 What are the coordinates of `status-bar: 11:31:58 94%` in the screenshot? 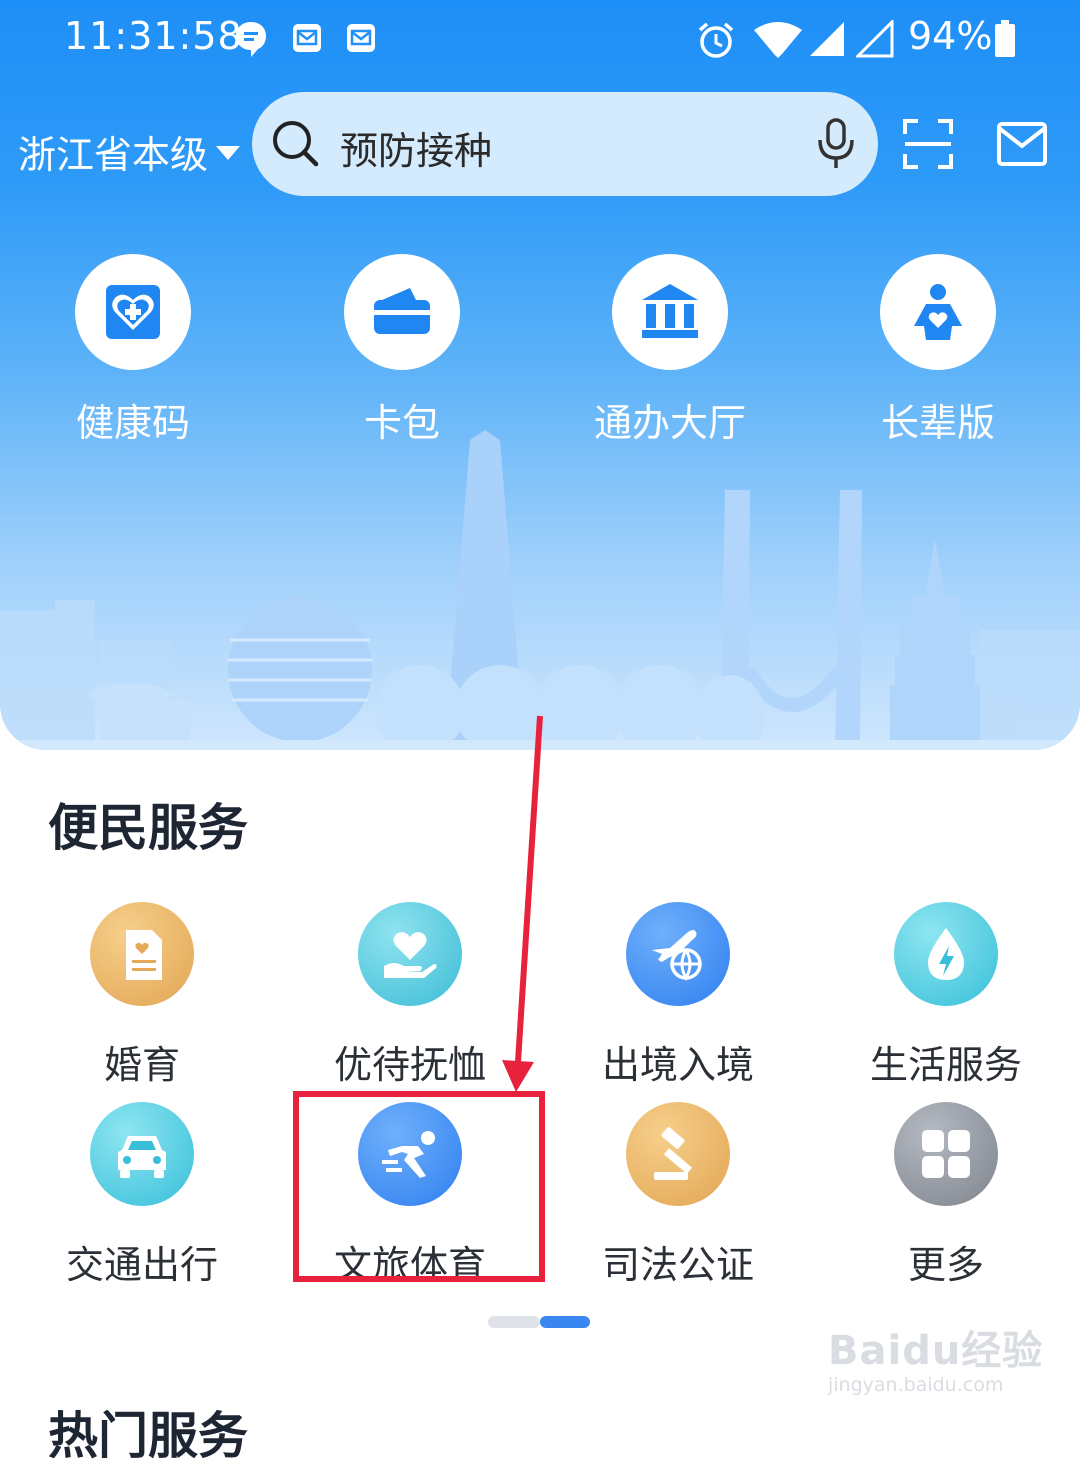 It's located at (540, 40).